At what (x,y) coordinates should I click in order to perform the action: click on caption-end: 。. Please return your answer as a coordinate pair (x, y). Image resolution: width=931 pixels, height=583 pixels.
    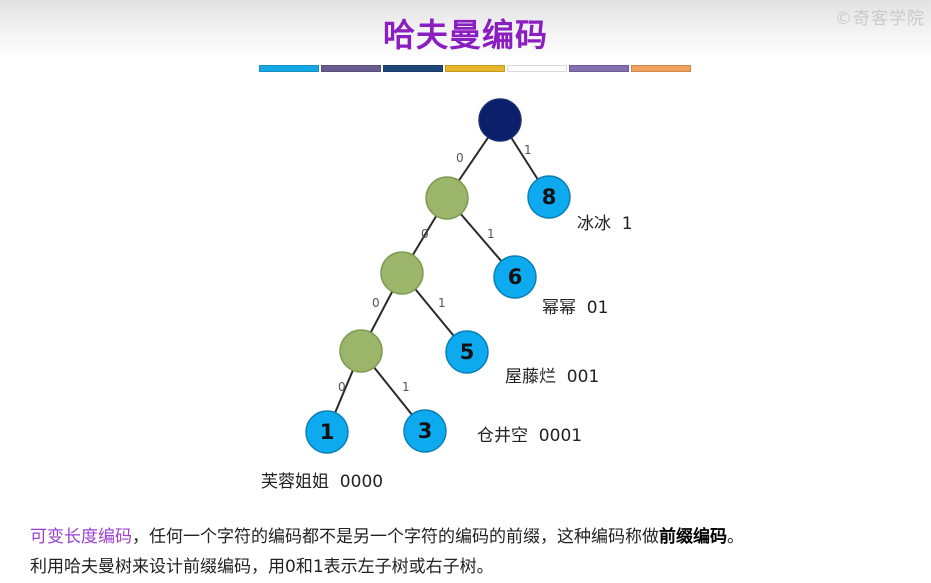
    Looking at the image, I should click on (735, 537).